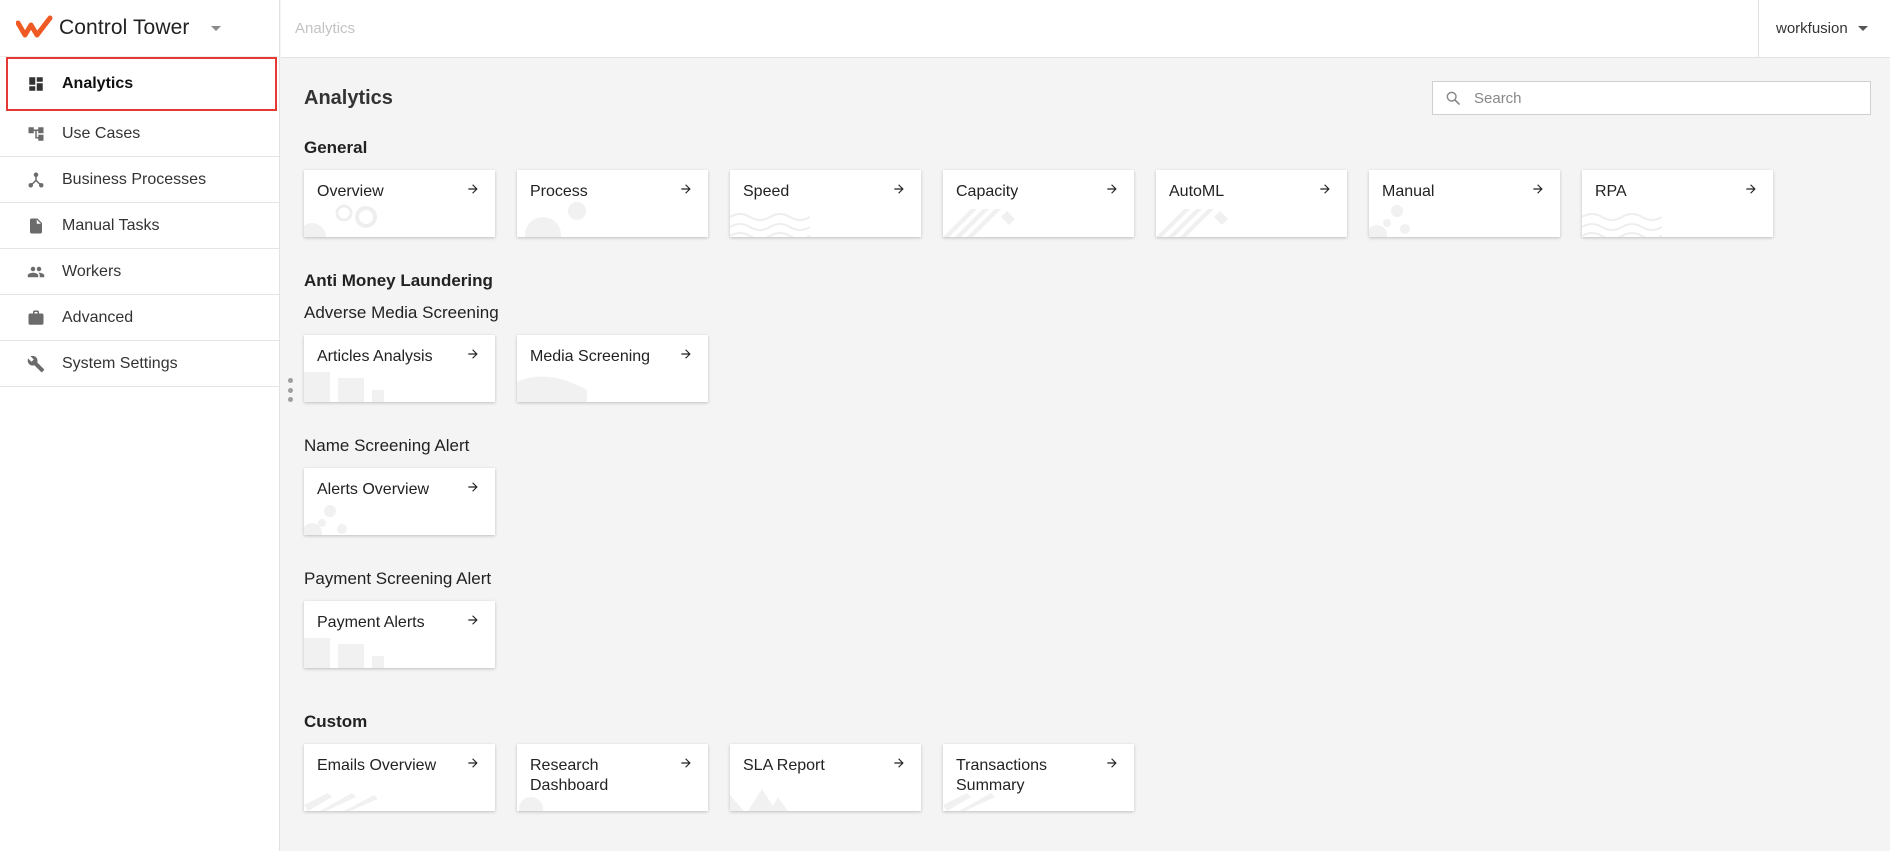 The image size is (1890, 851). What do you see at coordinates (590, 356) in the screenshot?
I see `card-label: Media Screening` at bounding box center [590, 356].